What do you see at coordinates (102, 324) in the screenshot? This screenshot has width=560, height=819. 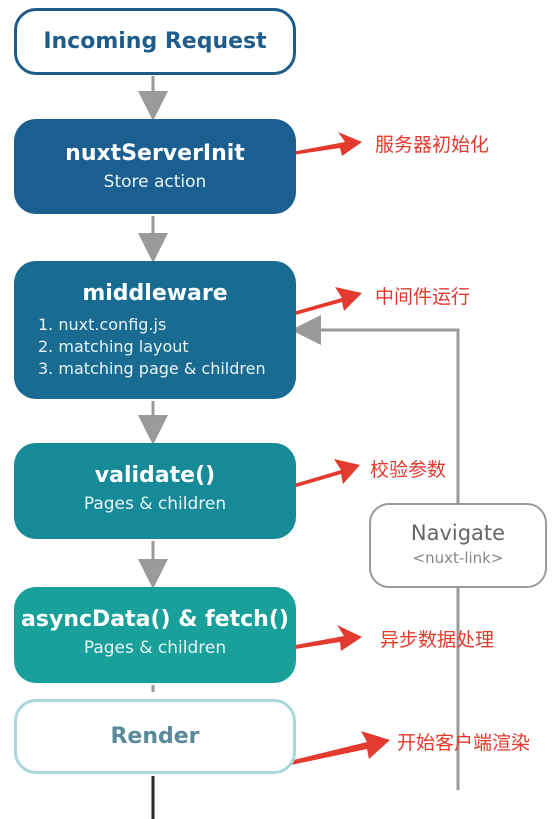 I see `middleware-step: 1. nuxt.config.js` at bounding box center [102, 324].